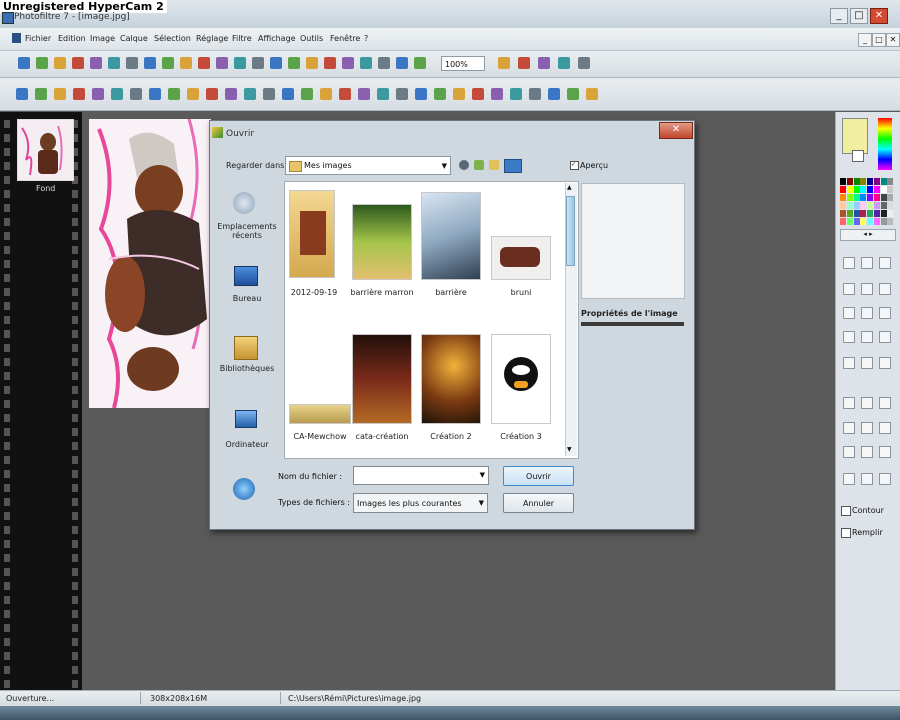  I want to click on menu-fenetre: Fenêtre, so click(345, 38).